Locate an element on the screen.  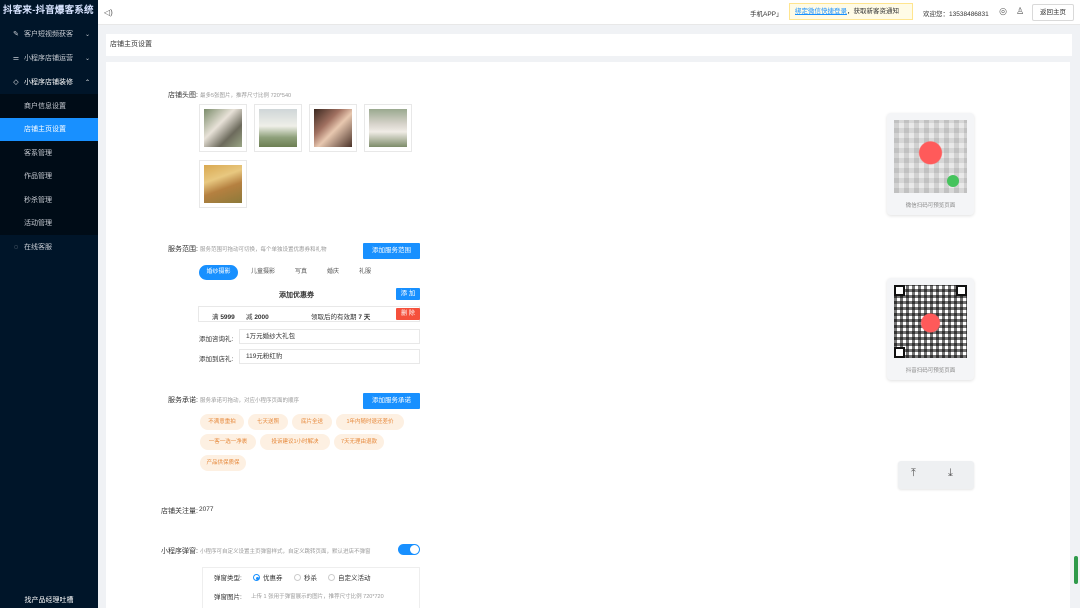
nav-group-store-decoration: ◇ 小程序店铺装修 ⌃ is located at coordinates (49, 82).